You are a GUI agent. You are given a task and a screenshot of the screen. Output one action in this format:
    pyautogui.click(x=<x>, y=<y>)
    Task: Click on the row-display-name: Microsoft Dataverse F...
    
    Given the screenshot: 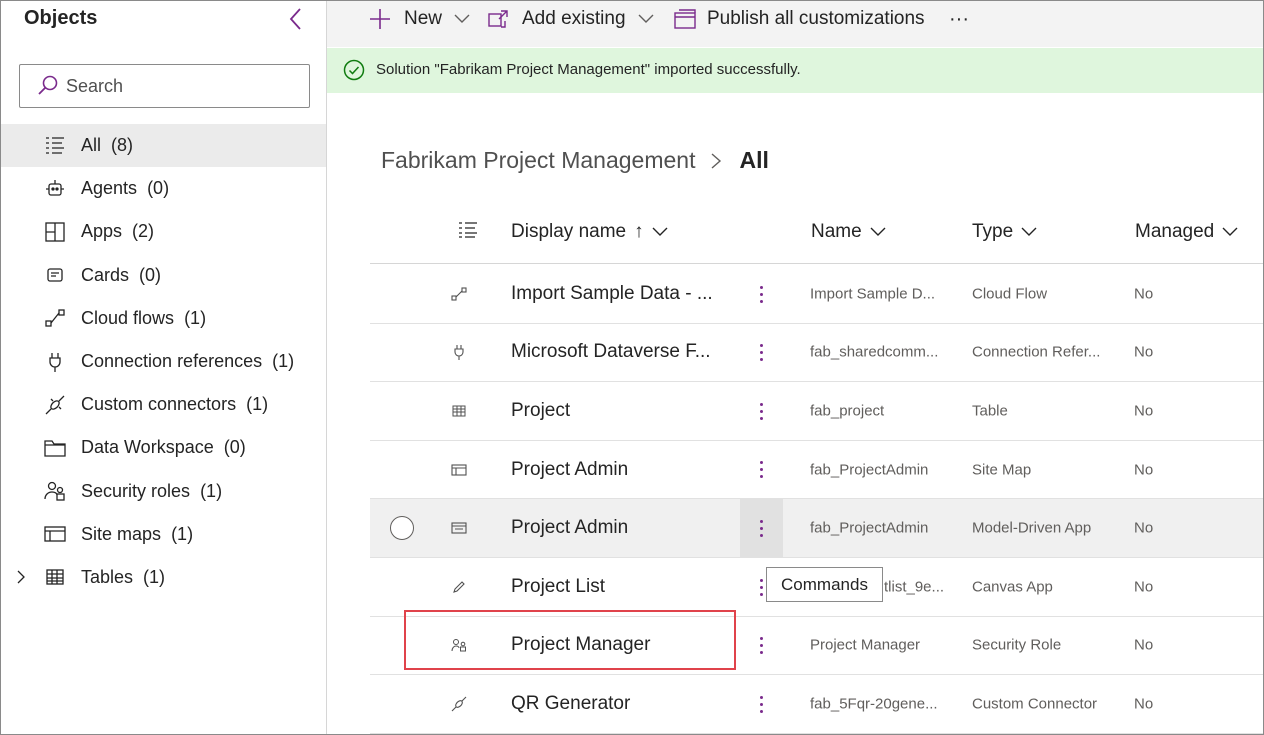 What is the action you would take?
    pyautogui.click(x=611, y=352)
    